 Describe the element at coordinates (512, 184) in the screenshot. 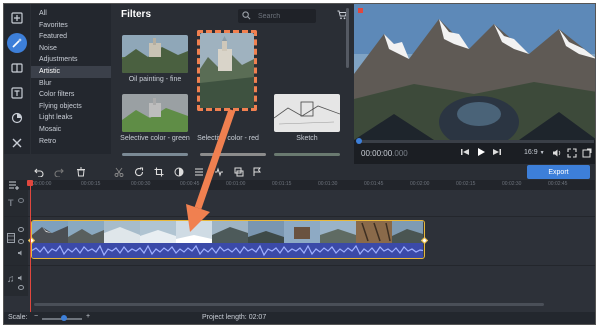

I see `ruler-tick: 00:02:30` at that location.